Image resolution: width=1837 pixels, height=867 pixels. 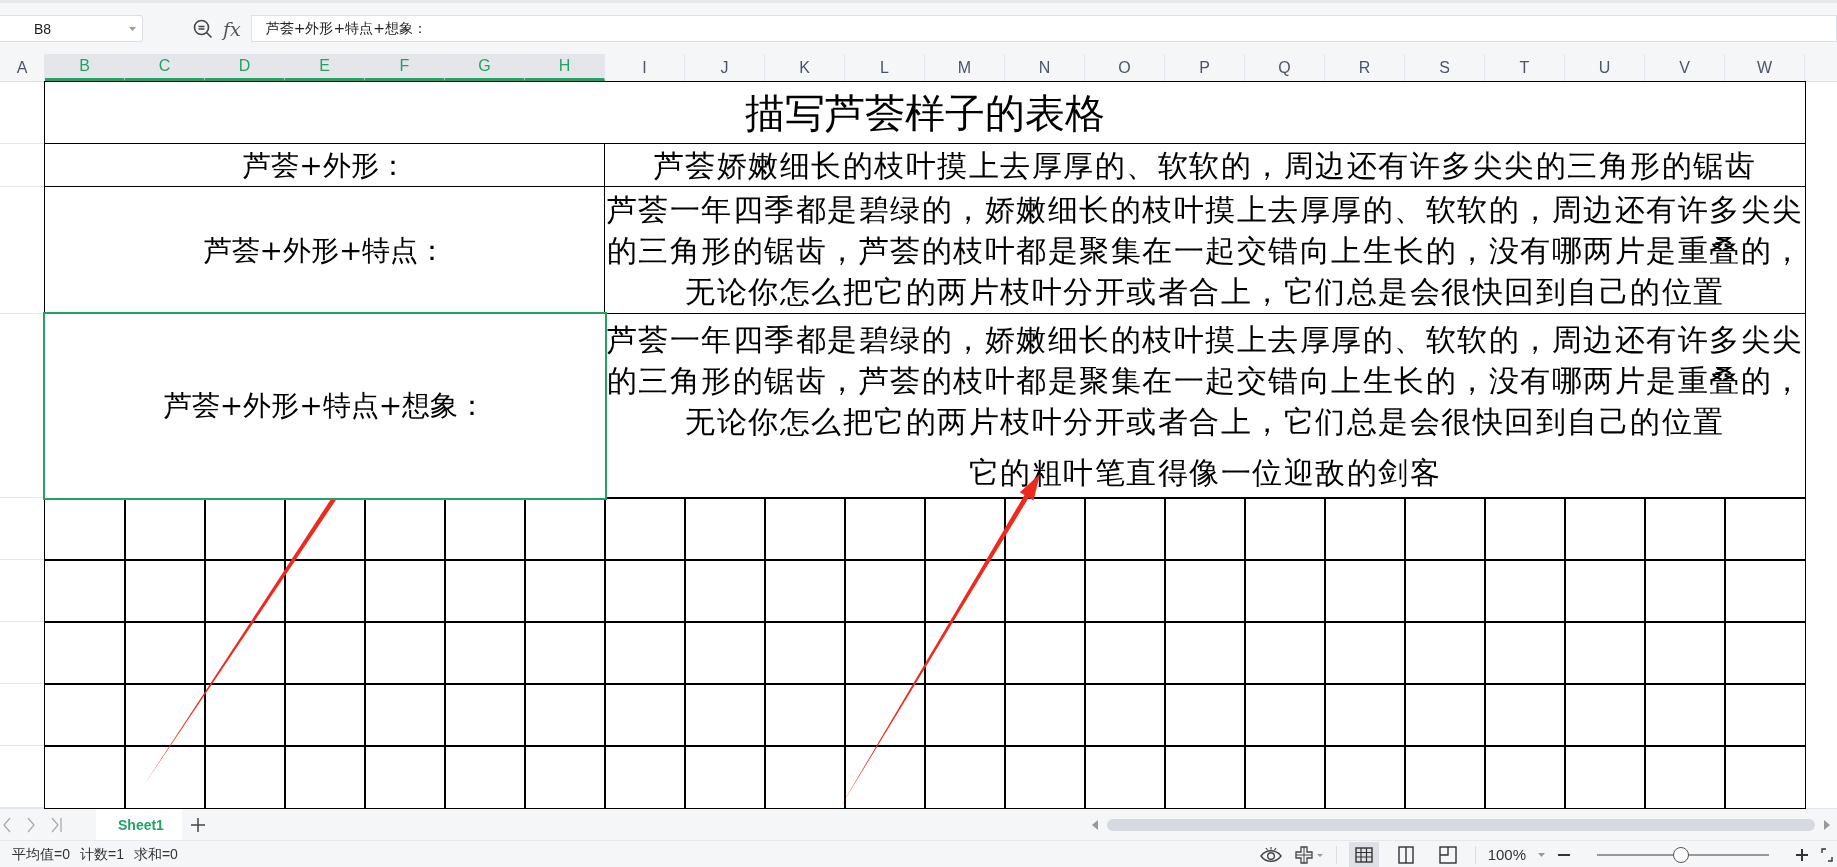 I want to click on crosshair-icon, so click(x=1308, y=854).